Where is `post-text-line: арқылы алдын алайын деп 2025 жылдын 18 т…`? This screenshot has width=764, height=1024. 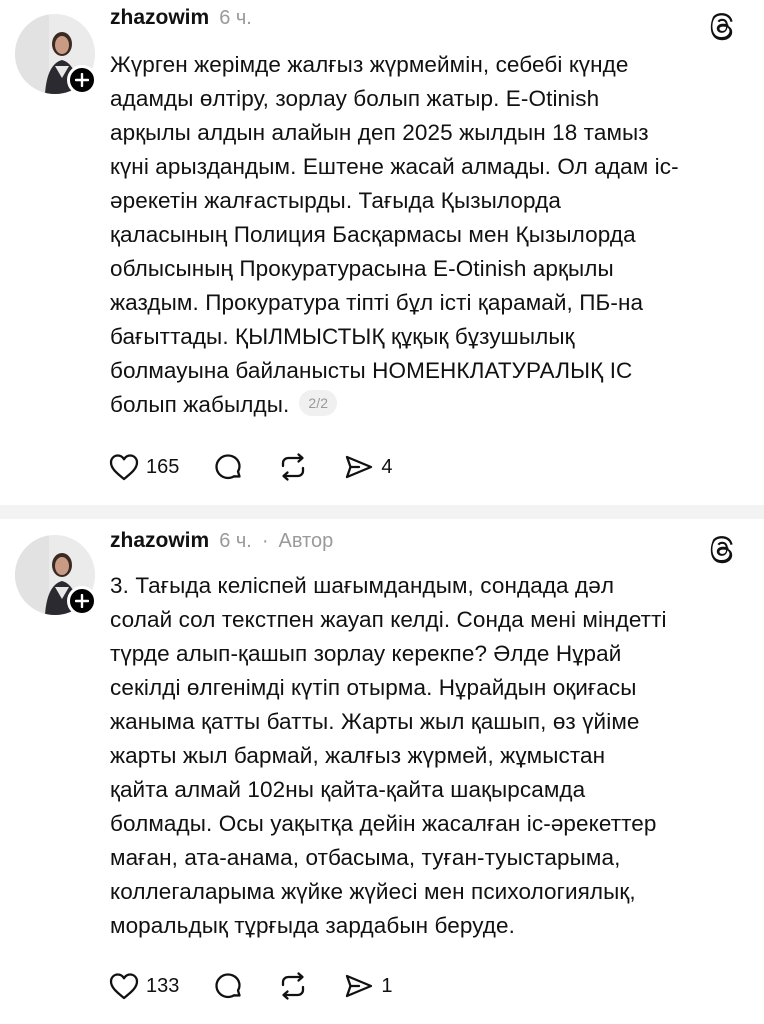 post-text-line: арқылы алдын алайын деп 2025 жылдын 18 т… is located at coordinates (379, 132).